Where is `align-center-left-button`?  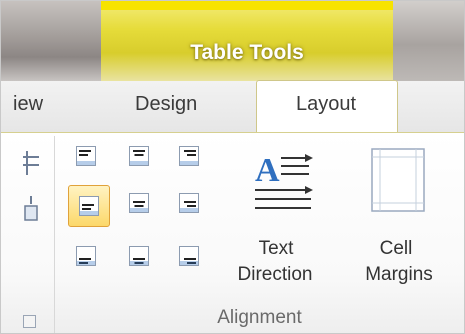
align-center-left-button is located at coordinates (89, 206).